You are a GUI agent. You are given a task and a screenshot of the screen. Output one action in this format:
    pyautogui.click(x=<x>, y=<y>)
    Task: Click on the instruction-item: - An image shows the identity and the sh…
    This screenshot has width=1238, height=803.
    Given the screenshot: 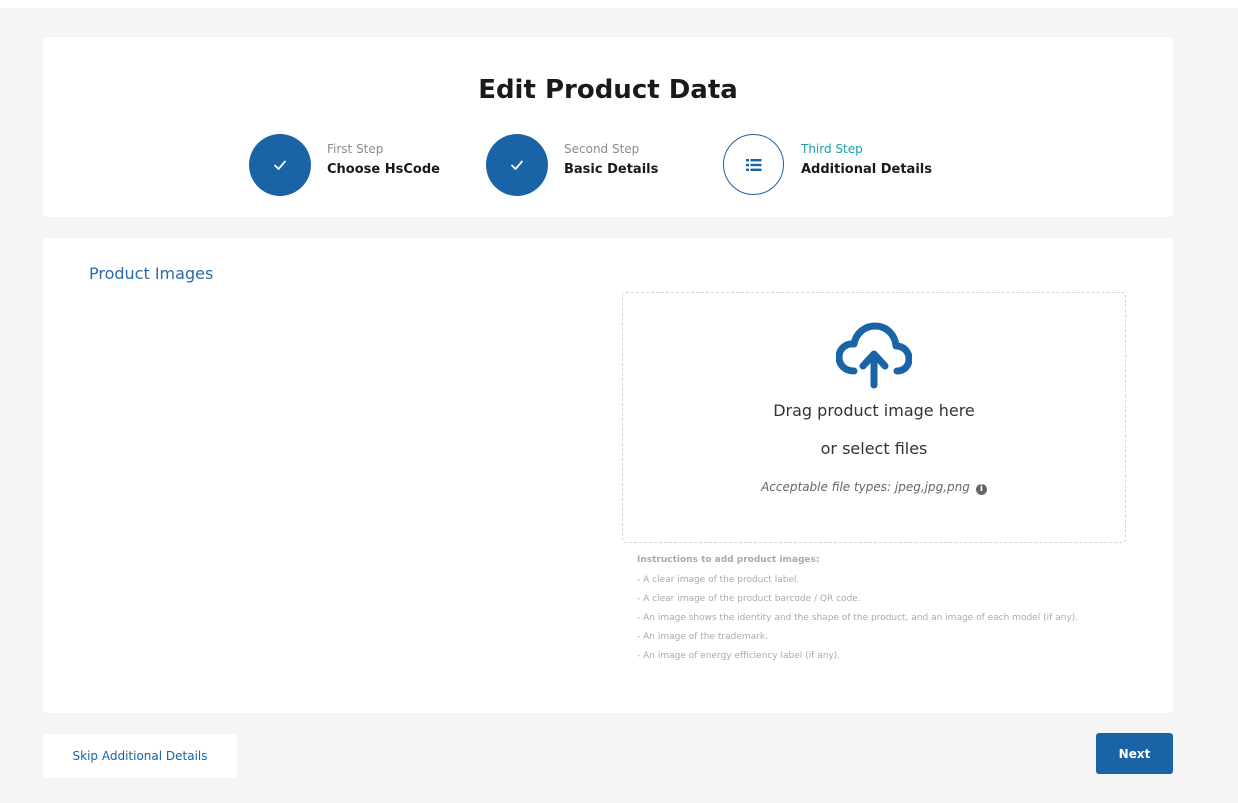 What is the action you would take?
    pyautogui.click(x=858, y=618)
    